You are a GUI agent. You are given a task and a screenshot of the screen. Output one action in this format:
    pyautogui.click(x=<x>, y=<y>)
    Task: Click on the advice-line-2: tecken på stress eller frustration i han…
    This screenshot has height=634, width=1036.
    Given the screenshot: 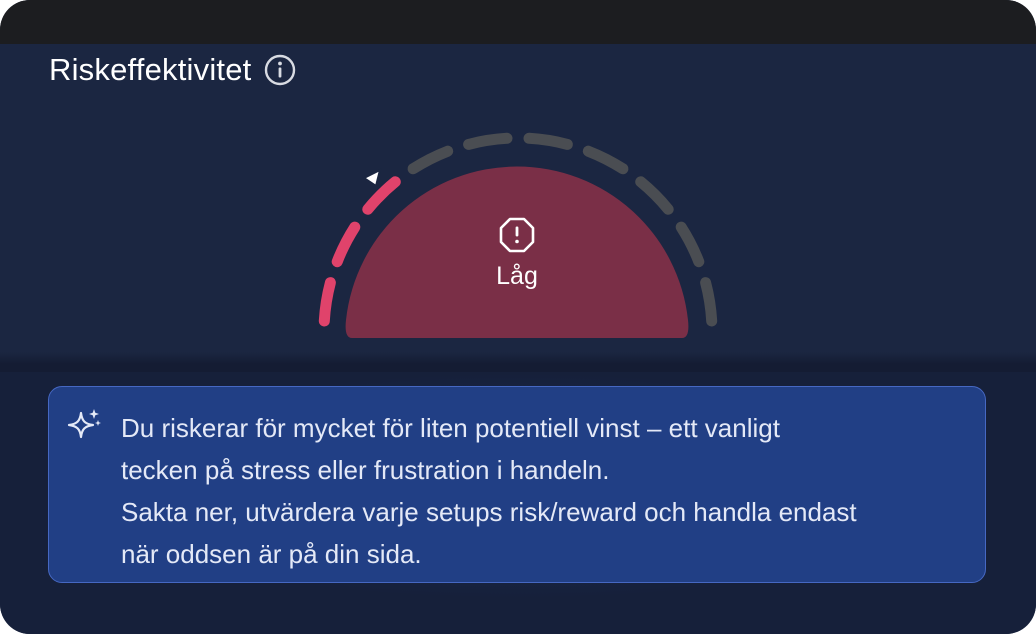 What is the action you would take?
    pyautogui.click(x=365, y=470)
    